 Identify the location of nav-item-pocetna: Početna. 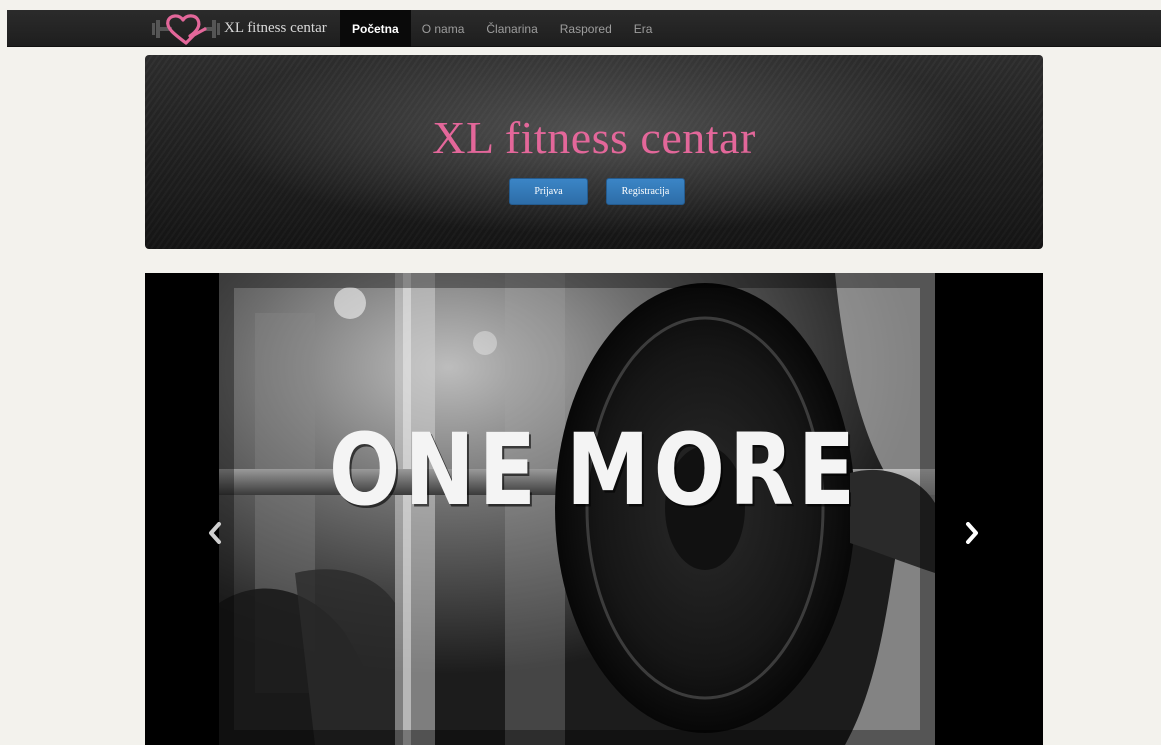
(375, 28).